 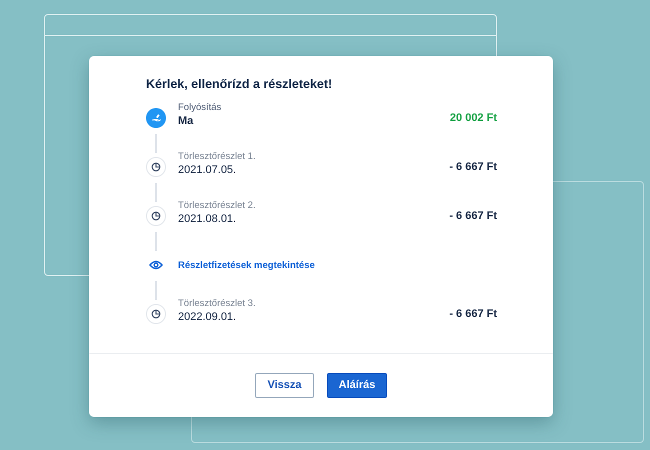 I want to click on sign-button: Aláírás, so click(x=357, y=385).